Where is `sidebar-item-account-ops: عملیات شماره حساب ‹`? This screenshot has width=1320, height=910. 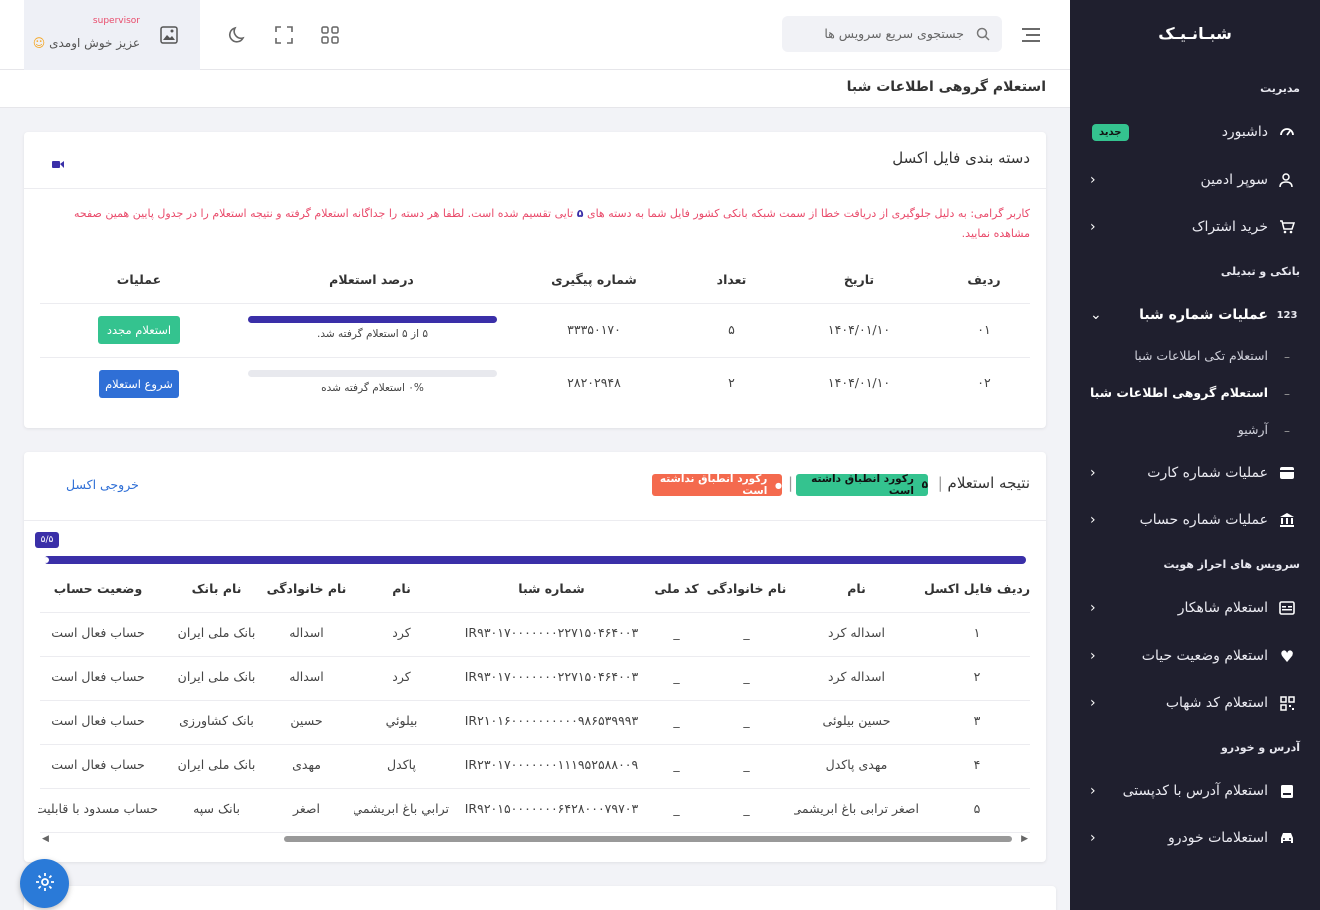 sidebar-item-account-ops: عملیات شماره حساب ‹ is located at coordinates (1195, 520).